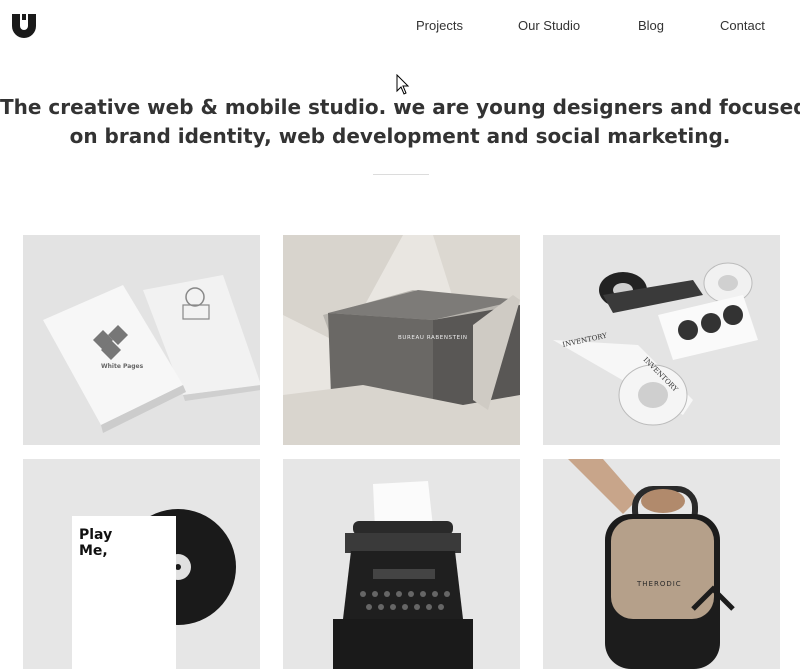  What do you see at coordinates (122, 366) in the screenshot?
I see `card-text: White Pages` at bounding box center [122, 366].